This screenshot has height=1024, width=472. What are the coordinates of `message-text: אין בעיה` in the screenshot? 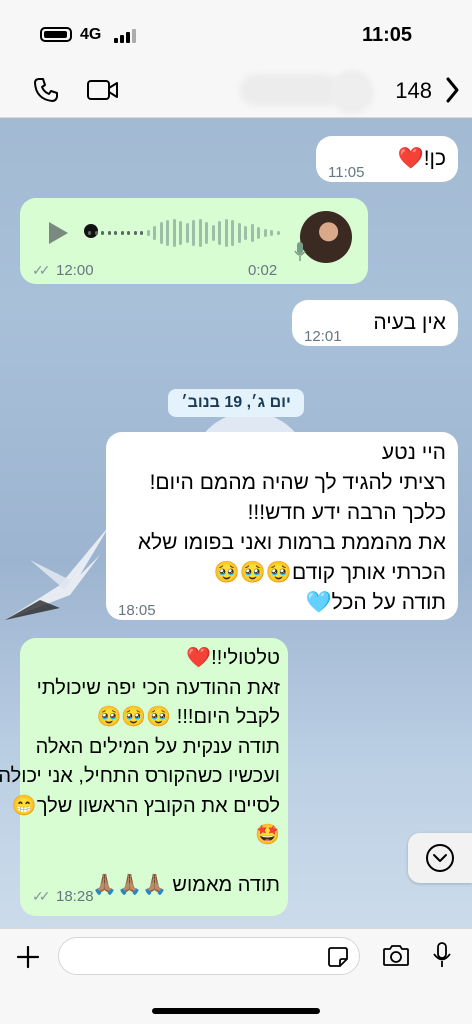 It's located at (409, 322).